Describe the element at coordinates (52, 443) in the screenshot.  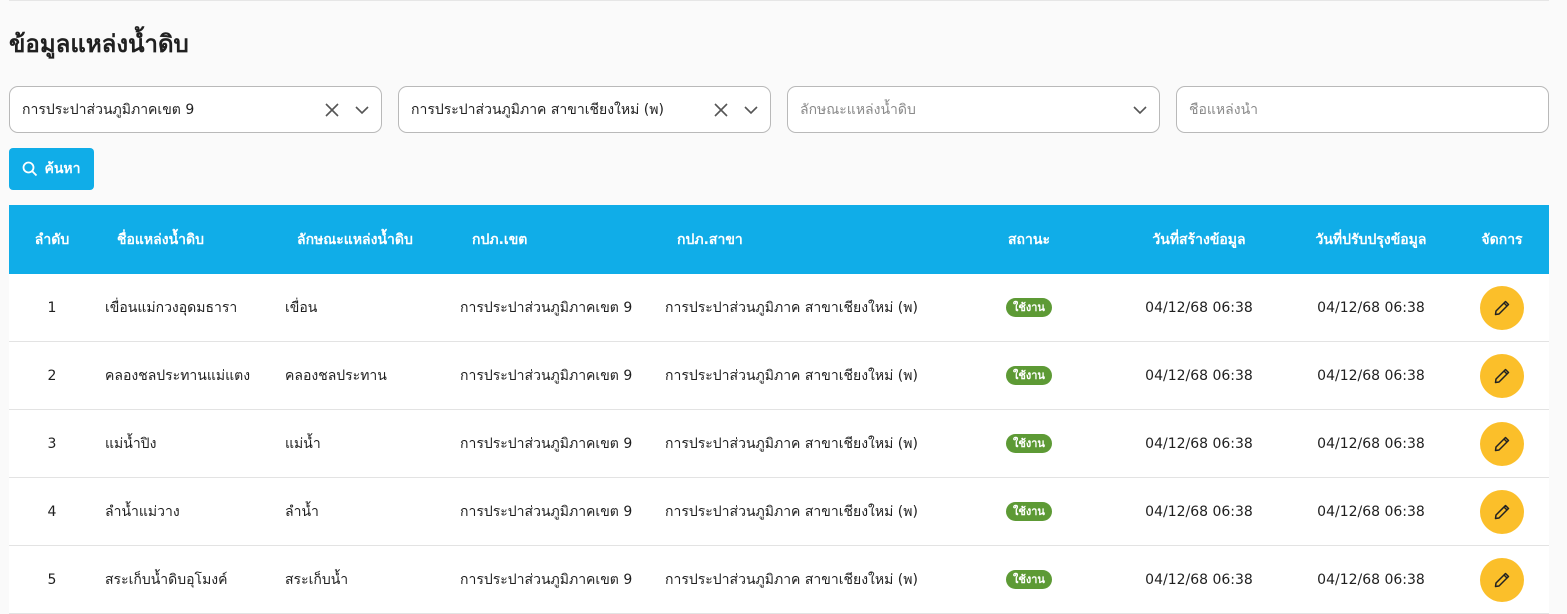
I see `cell-no: 3` at that location.